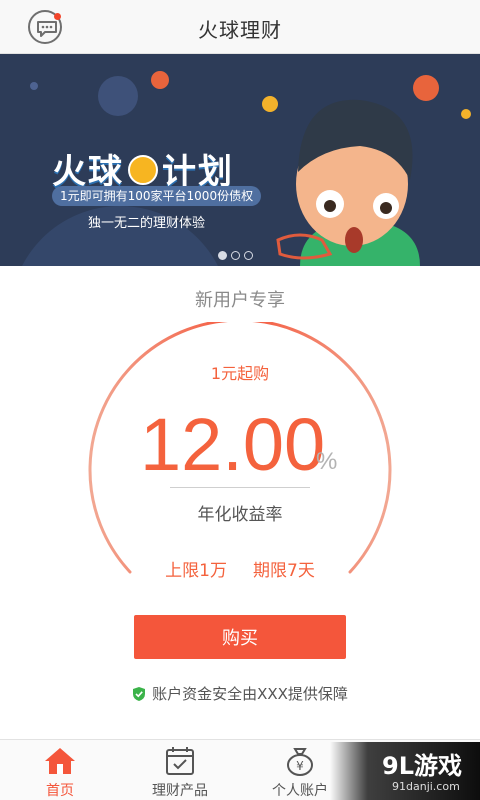 The image size is (480, 800). What do you see at coordinates (250, 694) in the screenshot?
I see `safety-text: 账户资金安全由XXX提供保障` at bounding box center [250, 694].